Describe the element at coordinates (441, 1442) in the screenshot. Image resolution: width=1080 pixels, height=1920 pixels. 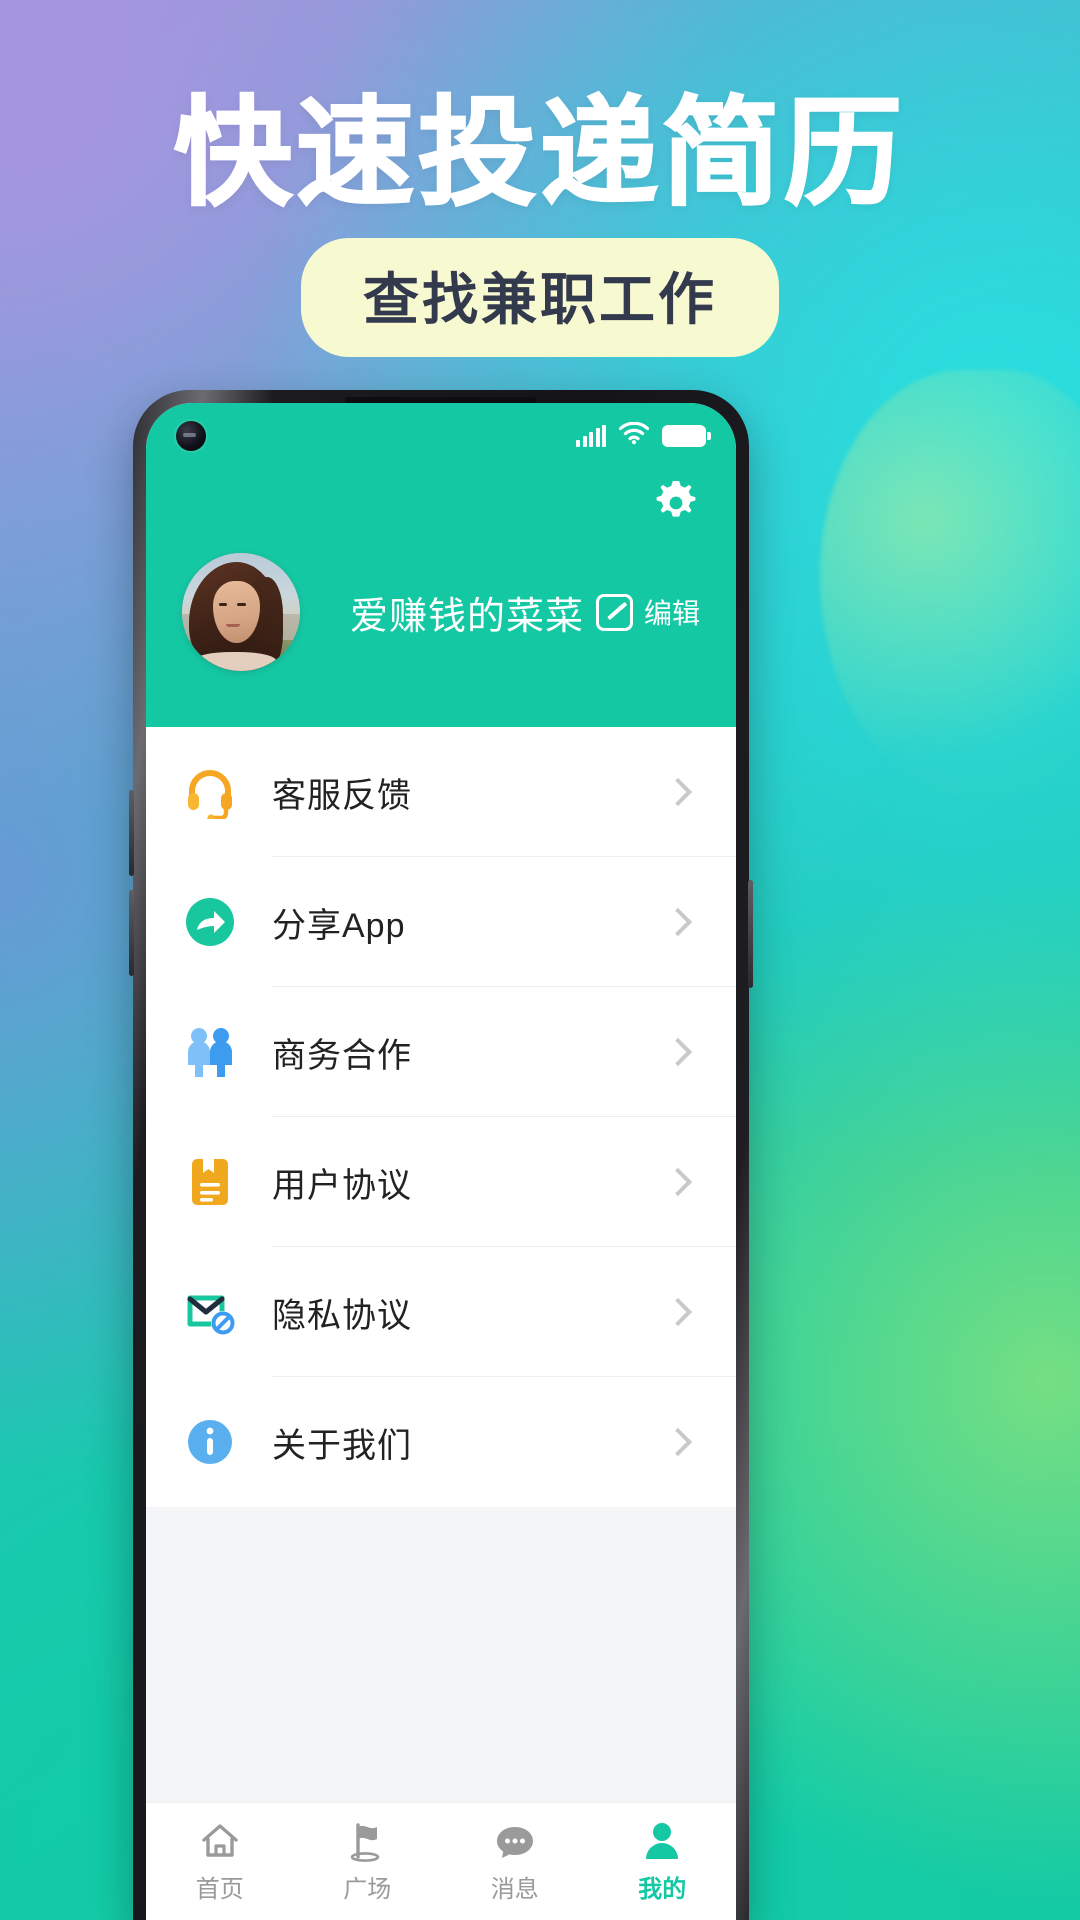
I see `menu-item-about-us: 关于我们` at that location.